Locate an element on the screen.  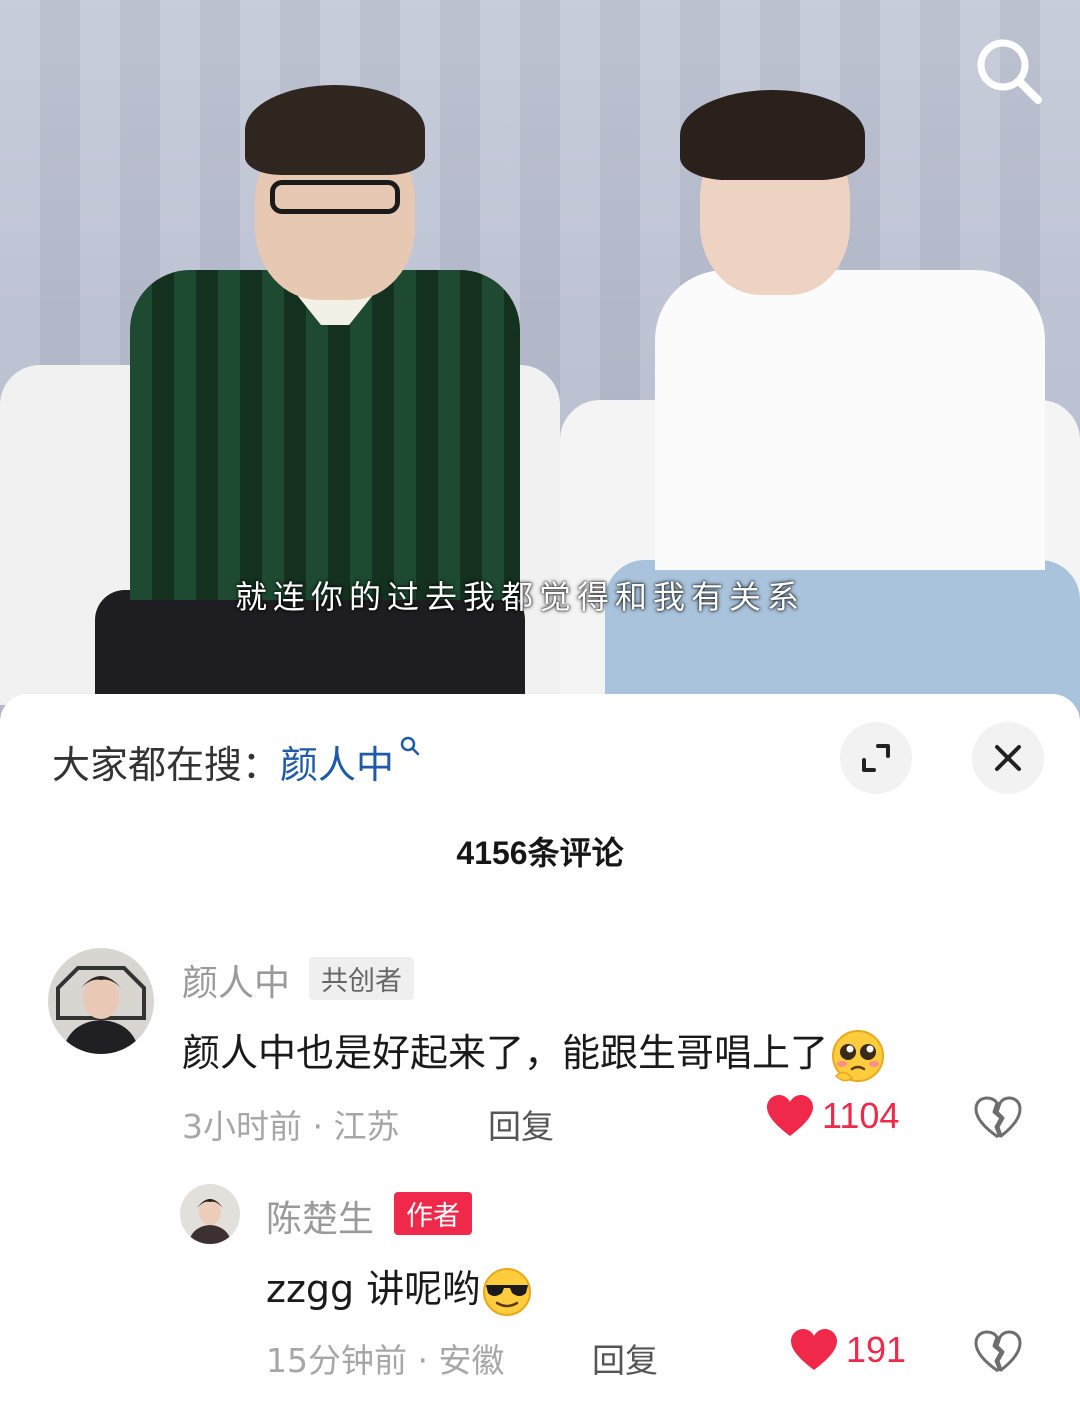
person-right-shirt is located at coordinates (850, 420).